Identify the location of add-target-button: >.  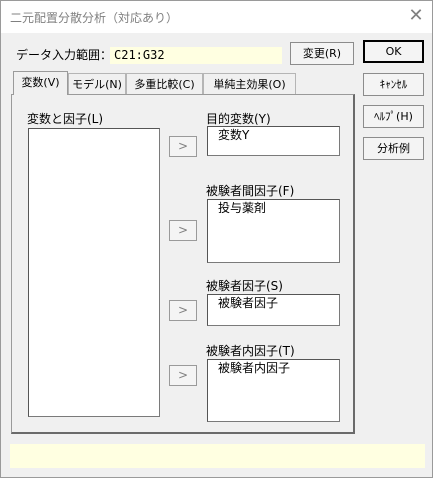
(183, 146).